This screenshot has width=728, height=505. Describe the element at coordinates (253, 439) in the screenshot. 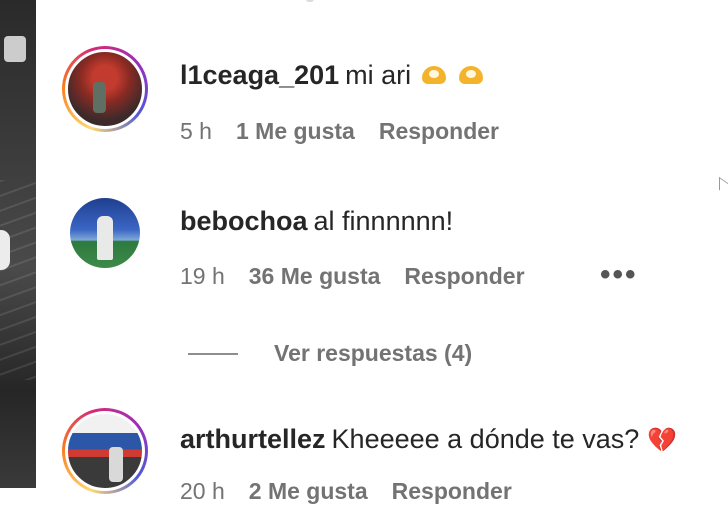

I see `comment-username: arthurtellez` at that location.